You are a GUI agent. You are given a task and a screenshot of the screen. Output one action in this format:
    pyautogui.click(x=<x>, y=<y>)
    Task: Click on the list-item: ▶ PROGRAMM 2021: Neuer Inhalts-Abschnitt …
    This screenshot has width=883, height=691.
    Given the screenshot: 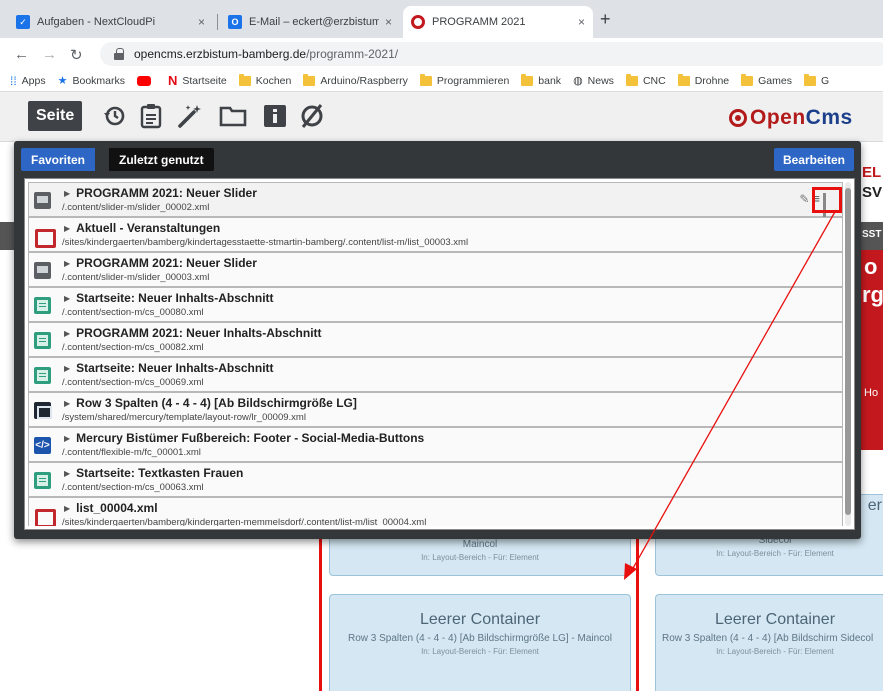 What is the action you would take?
    pyautogui.click(x=435, y=339)
    